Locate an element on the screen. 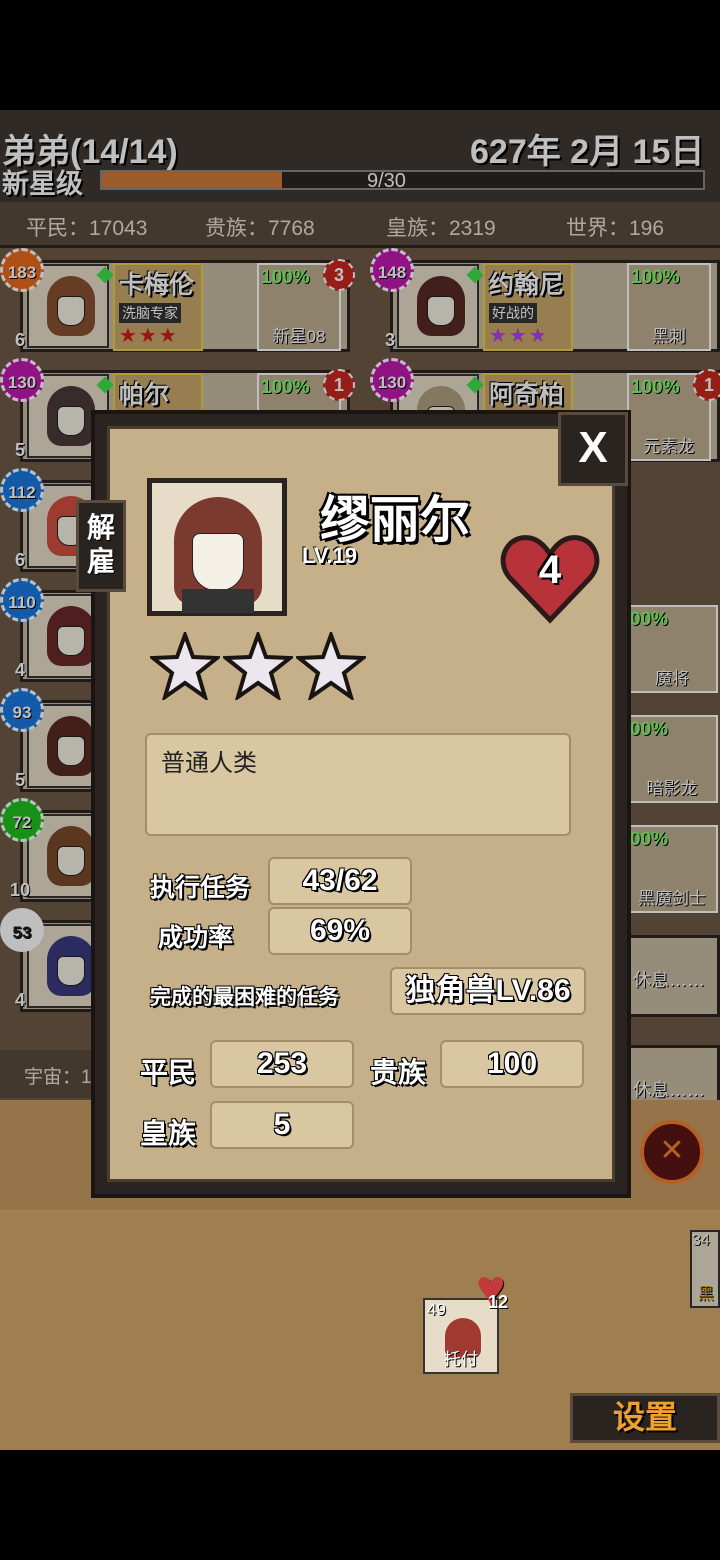  hardest-mission-value: 独角兽LV.86 is located at coordinates (488, 991).